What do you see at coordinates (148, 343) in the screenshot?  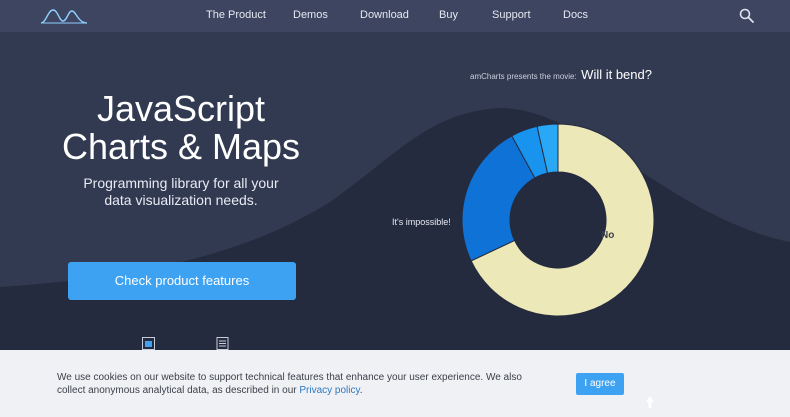 I see `chart-type-icon` at bounding box center [148, 343].